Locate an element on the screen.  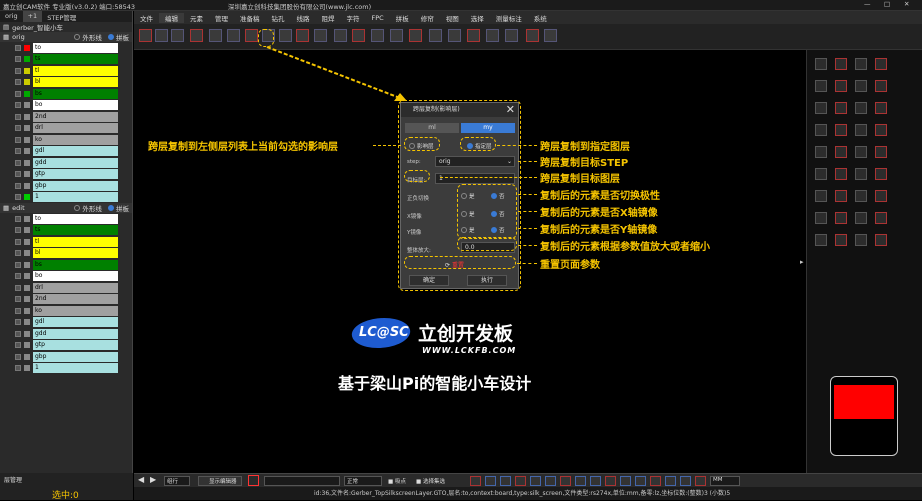
layer-row: gtp is located at coordinates (66, 175).